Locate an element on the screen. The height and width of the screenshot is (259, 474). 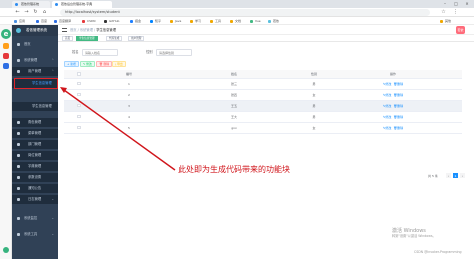
star-icon: ☆ is located at coordinates (443, 12).